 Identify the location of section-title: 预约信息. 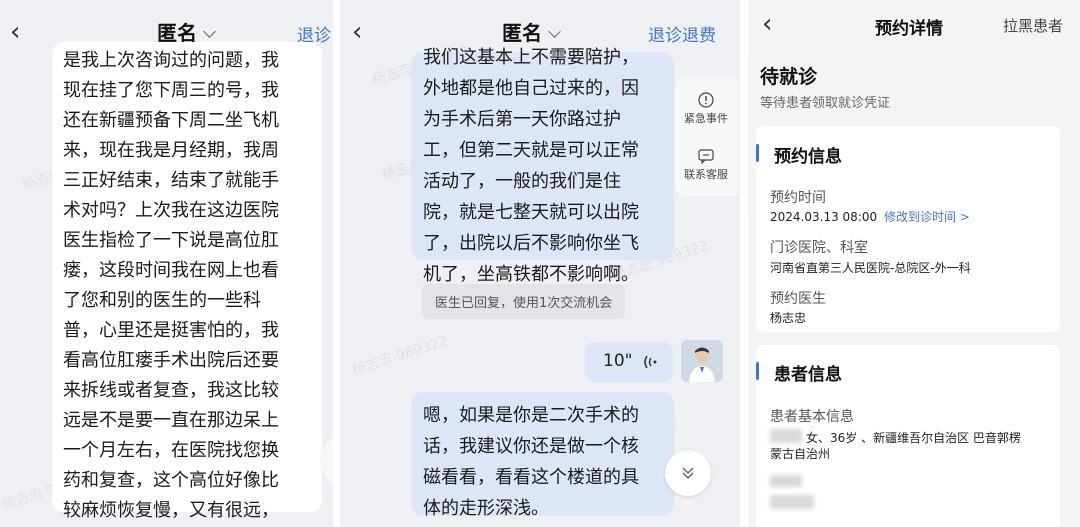
(808, 157).